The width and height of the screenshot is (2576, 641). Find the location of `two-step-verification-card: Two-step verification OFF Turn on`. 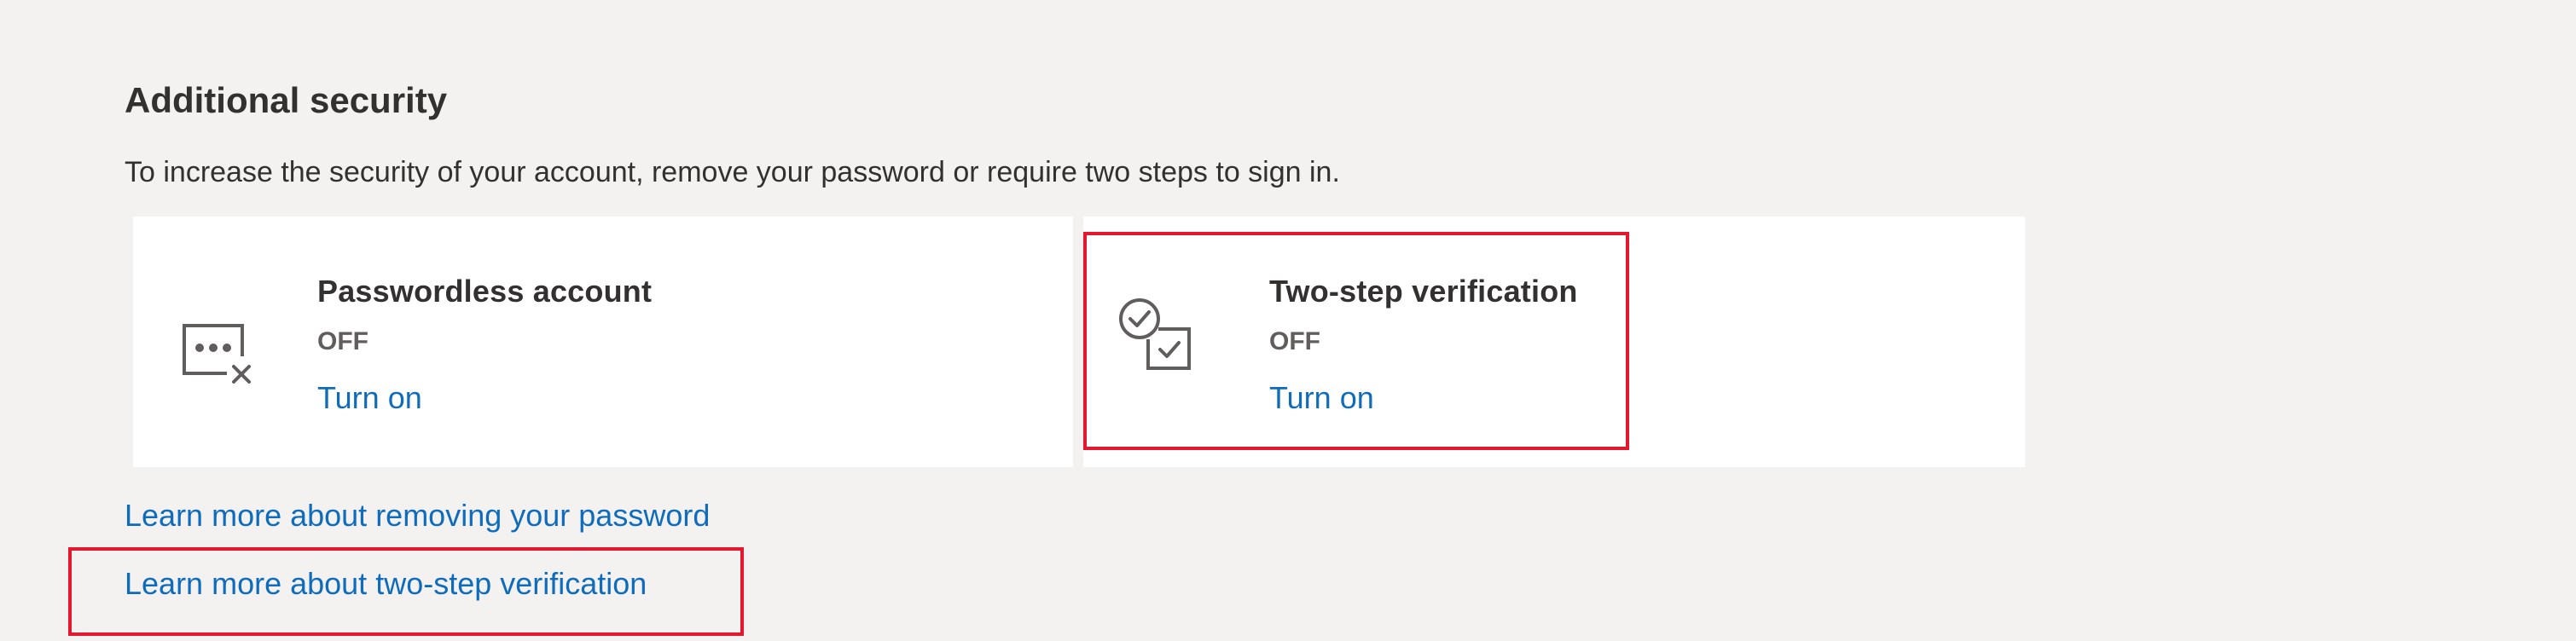

two-step-verification-card: Two-step verification OFF Turn on is located at coordinates (1554, 342).